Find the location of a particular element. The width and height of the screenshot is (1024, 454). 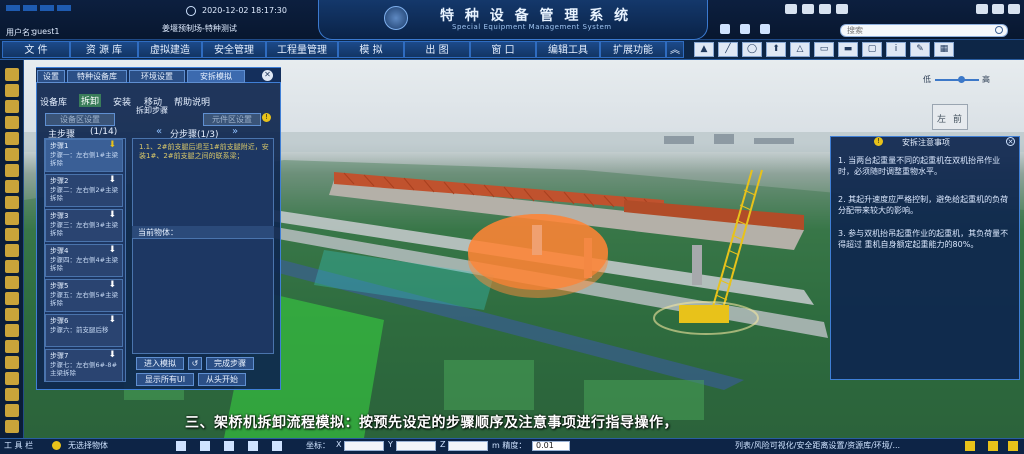

tab-install-simulation: 安拆模拟 is located at coordinates (216, 76).